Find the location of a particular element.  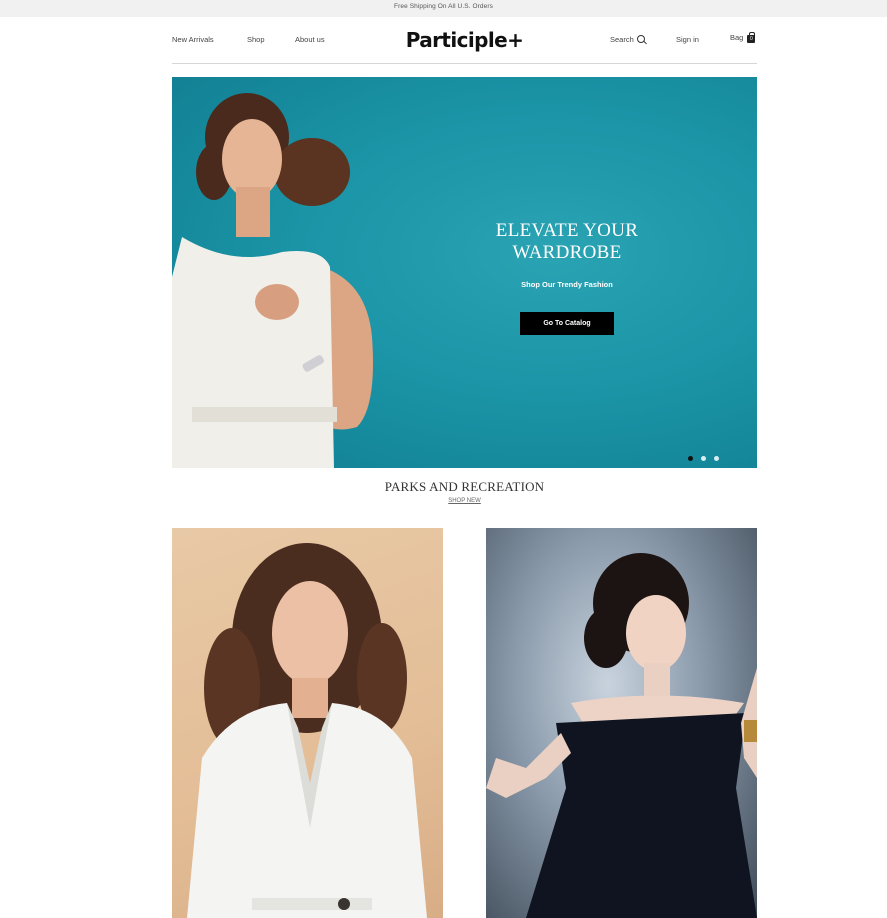

shop-new-link: SHOP NEW is located at coordinates (464, 501).